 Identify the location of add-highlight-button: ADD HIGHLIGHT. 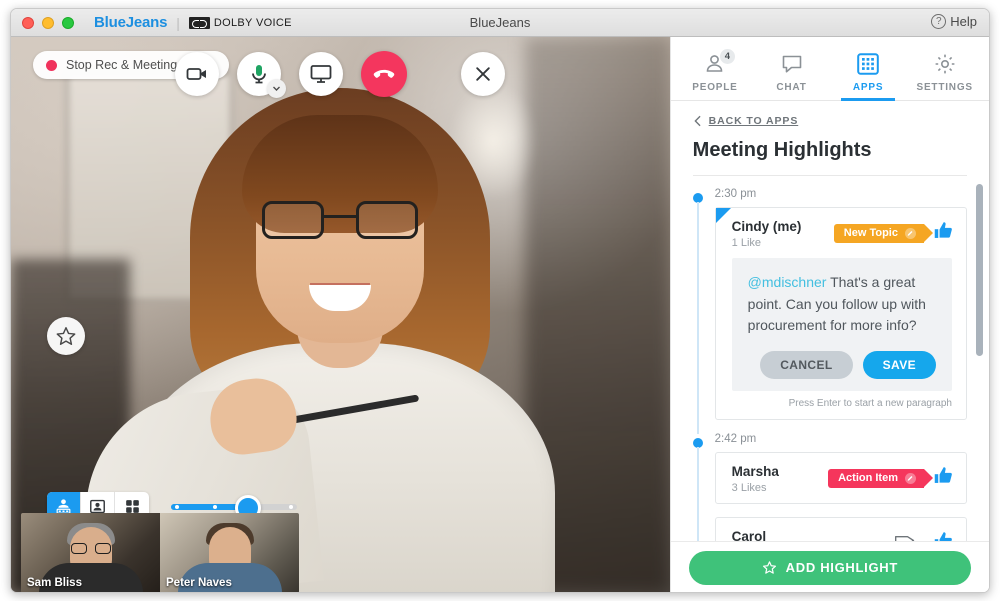
(829, 567).